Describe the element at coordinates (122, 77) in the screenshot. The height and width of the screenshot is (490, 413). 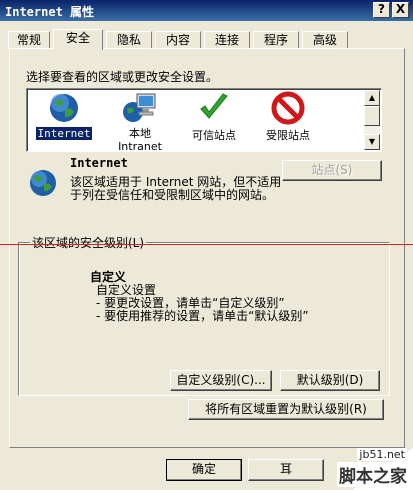
I see `zone-instruction: 选择要查看的区域或更改安全设置。` at that location.